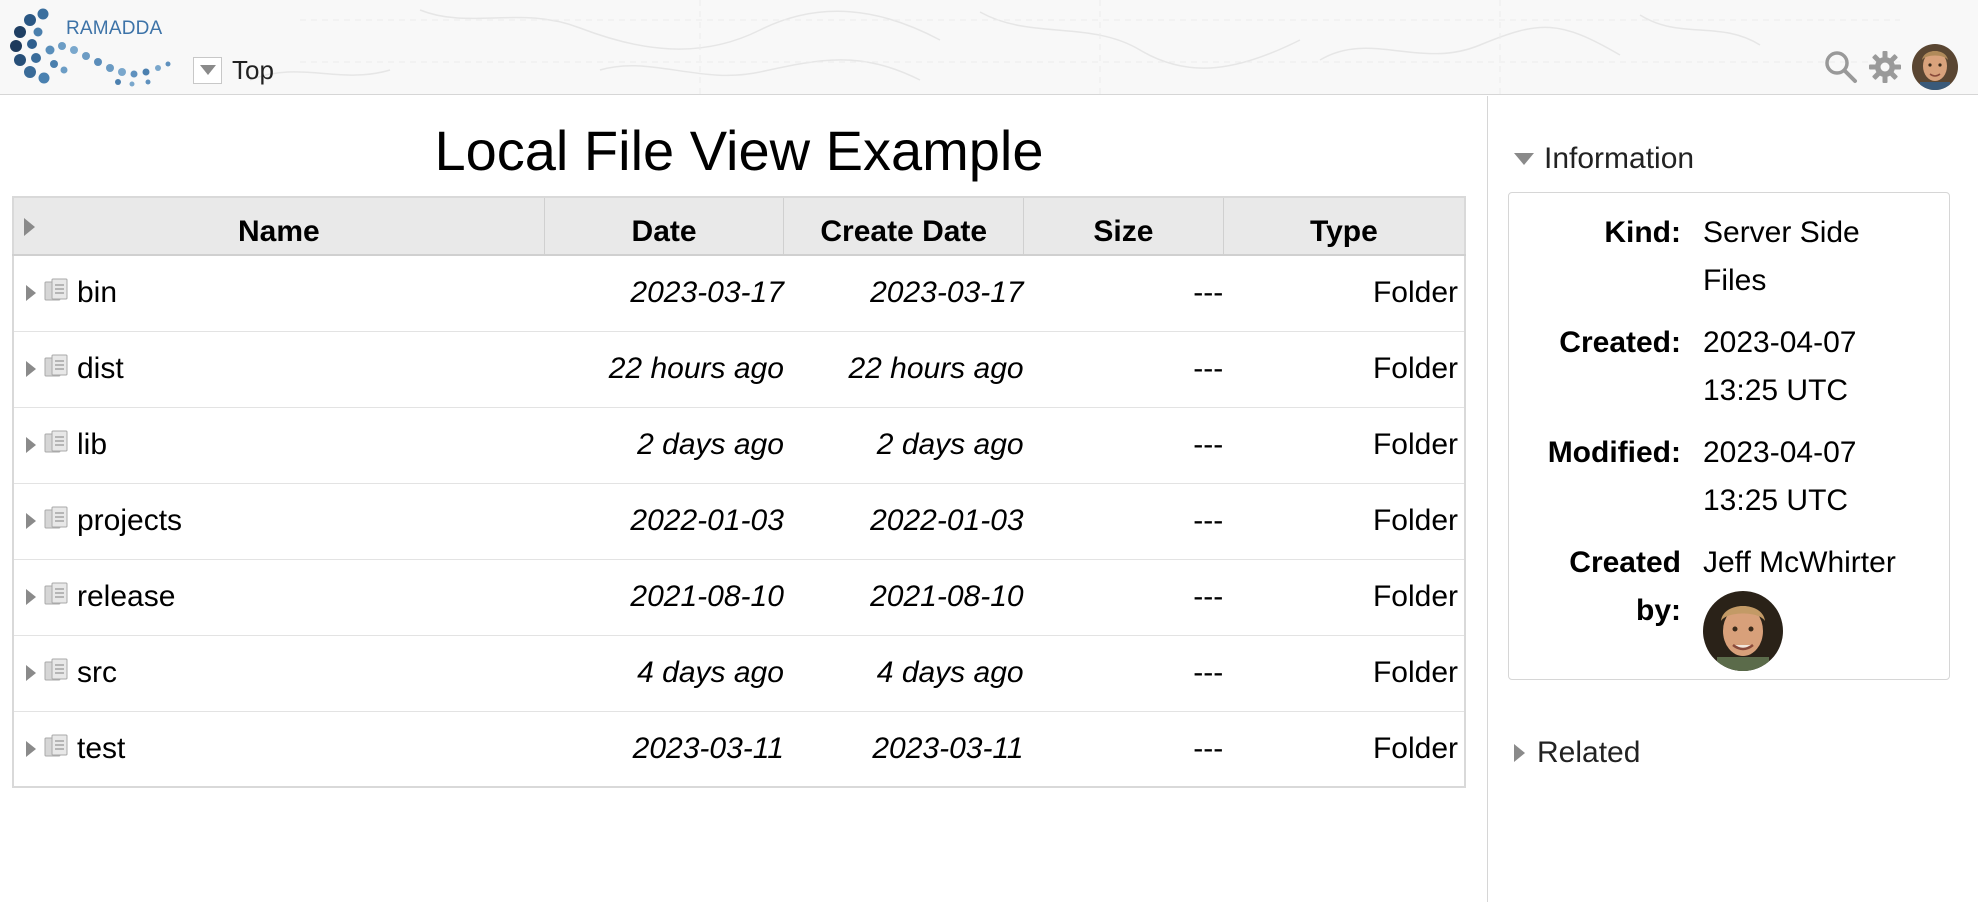 This screenshot has height=902, width=1978. Describe the element at coordinates (129, 521) in the screenshot. I see `entry-link: projects` at that location.